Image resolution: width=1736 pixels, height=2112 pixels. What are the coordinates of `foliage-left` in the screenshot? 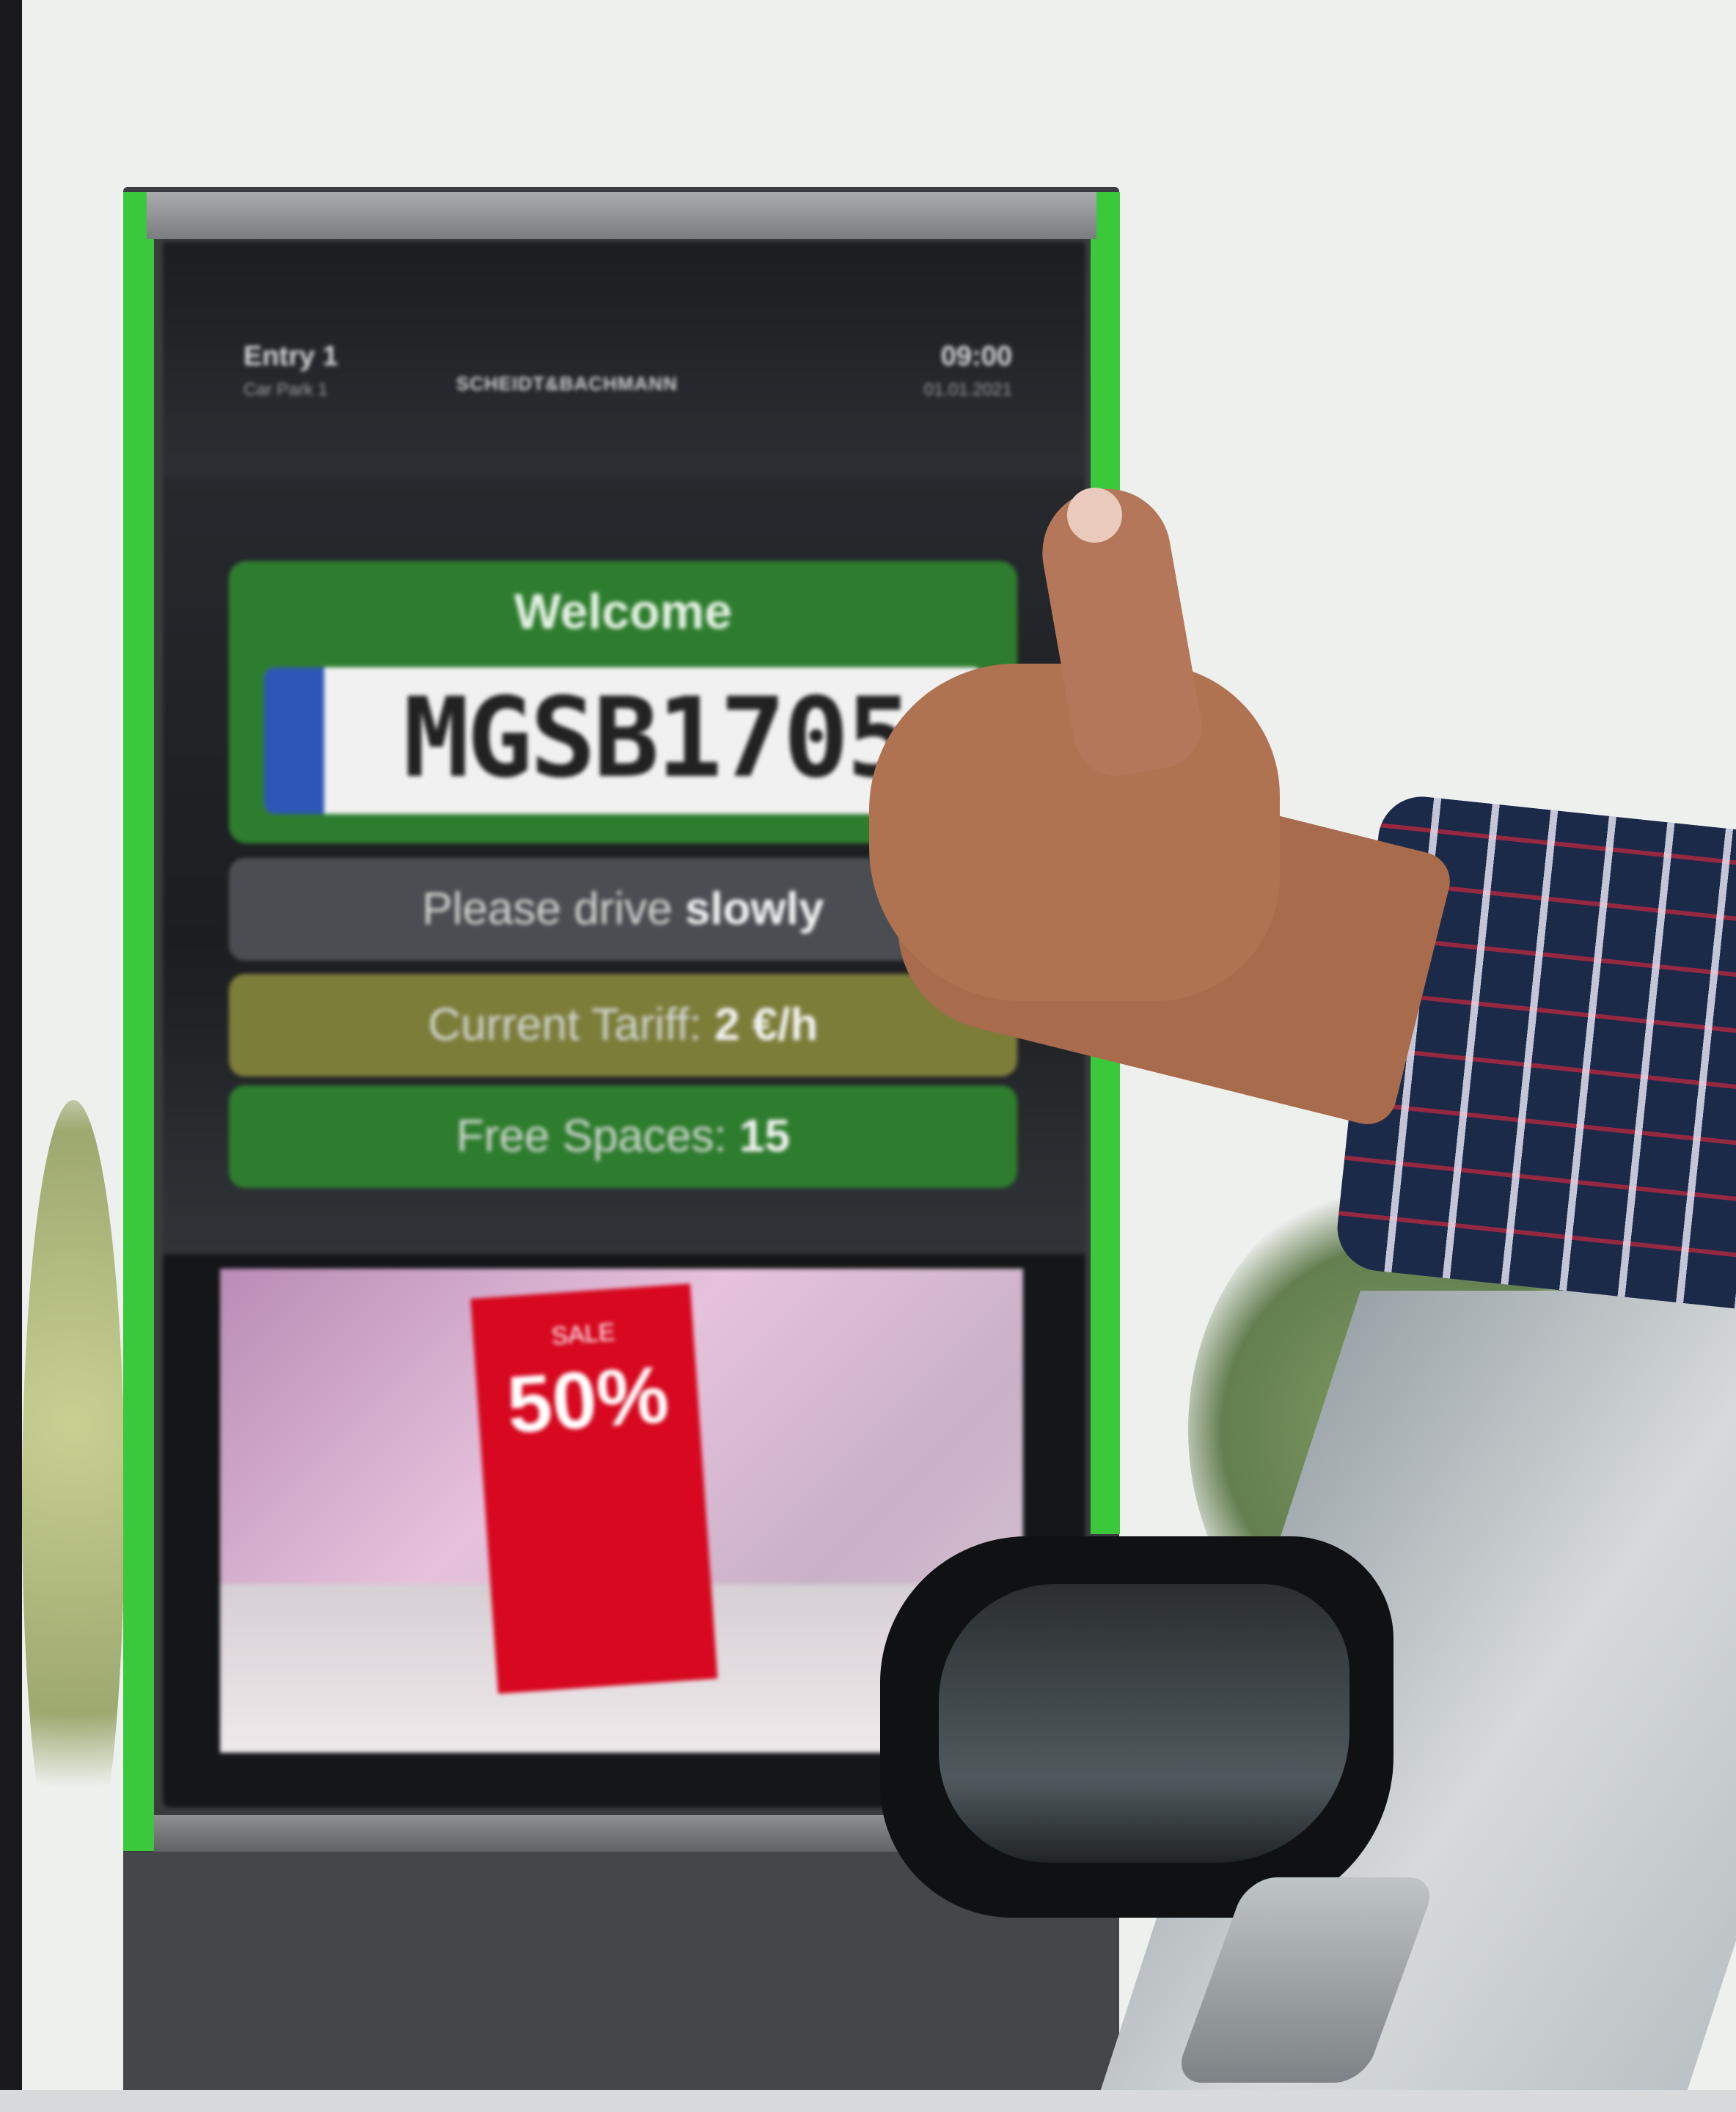 It's located at (73, 1503).